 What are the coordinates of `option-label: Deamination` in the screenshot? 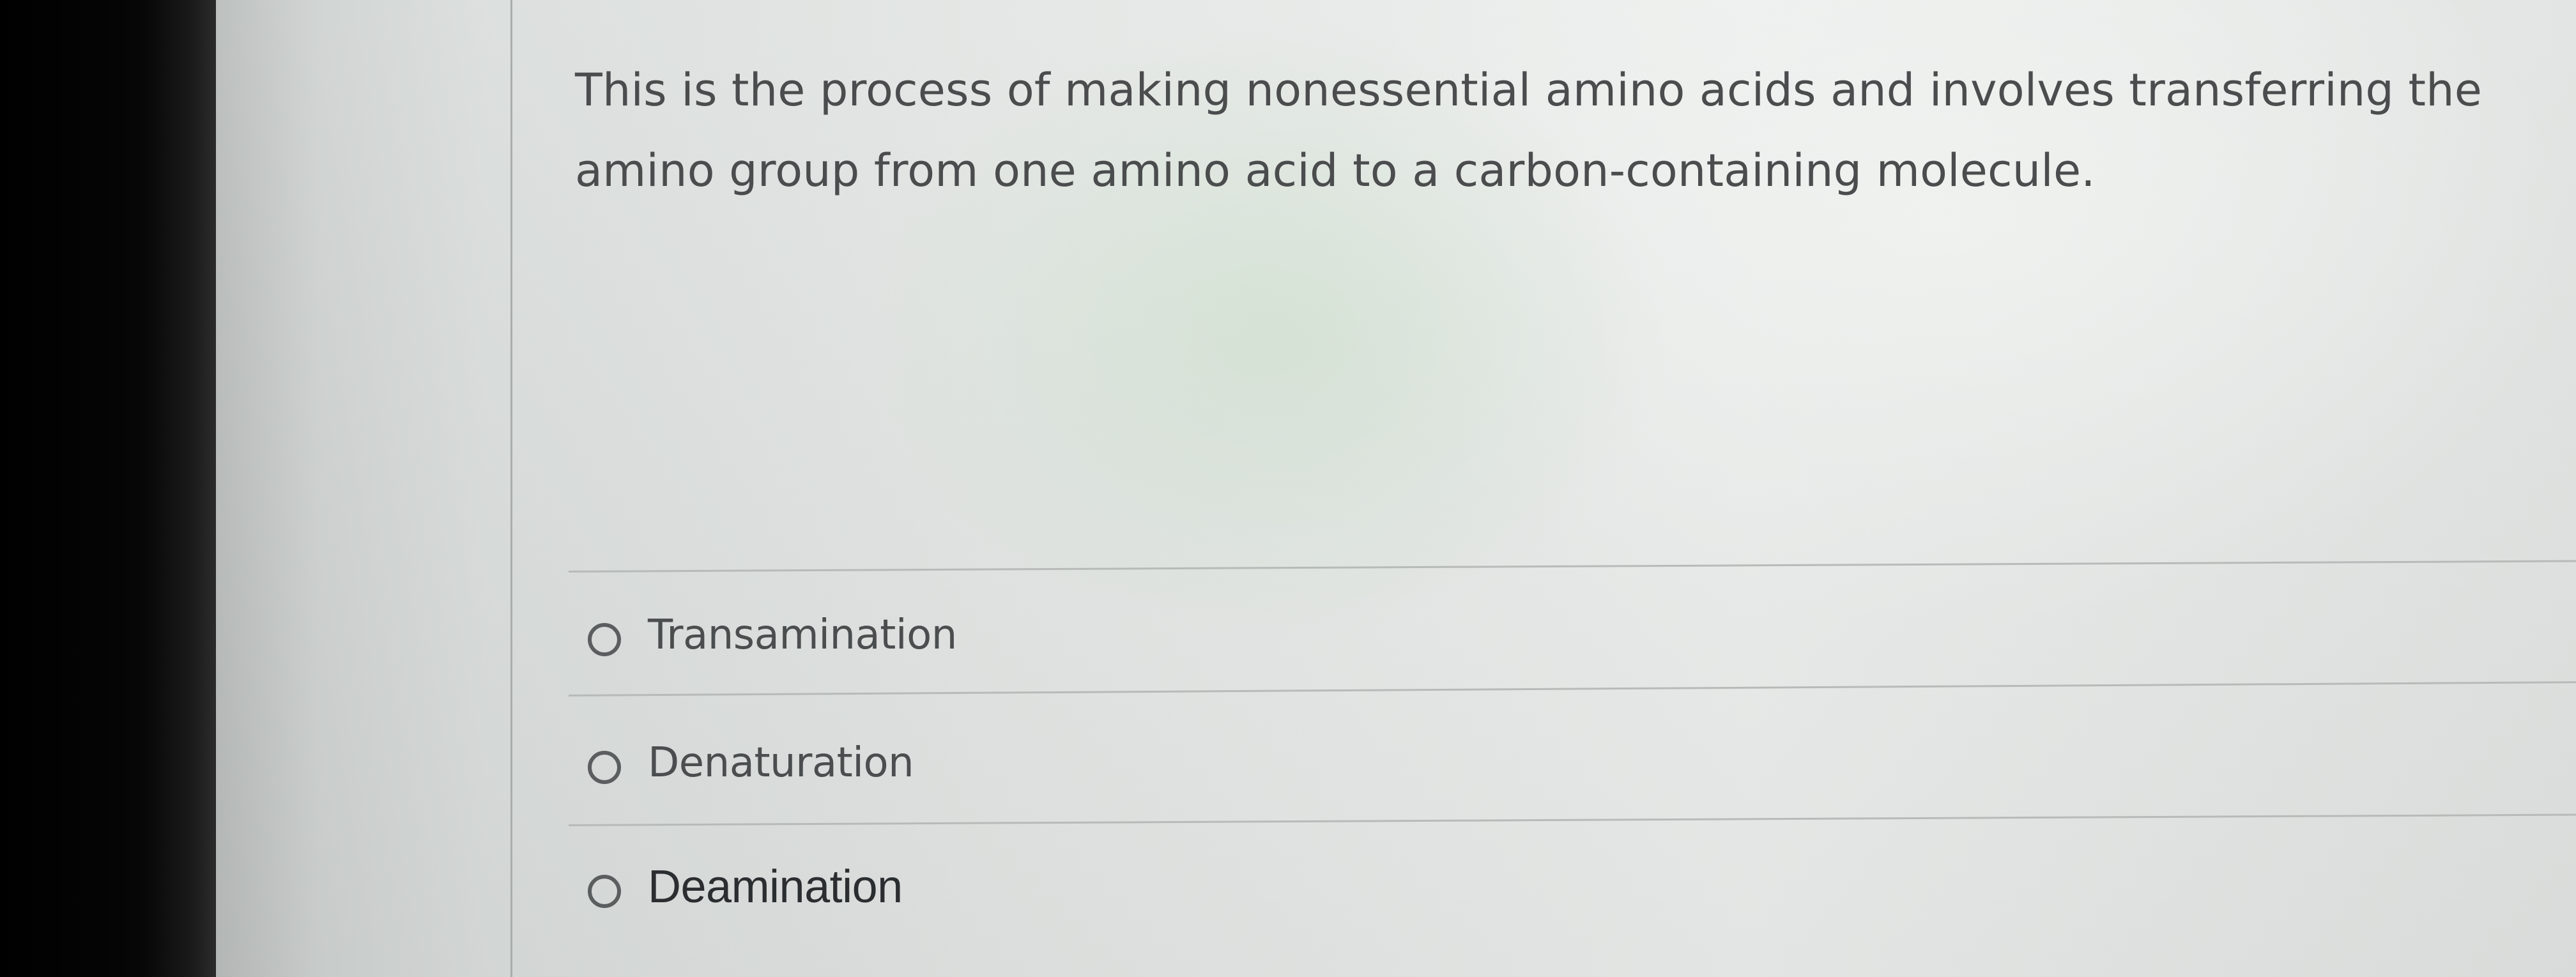 It's located at (775, 886).